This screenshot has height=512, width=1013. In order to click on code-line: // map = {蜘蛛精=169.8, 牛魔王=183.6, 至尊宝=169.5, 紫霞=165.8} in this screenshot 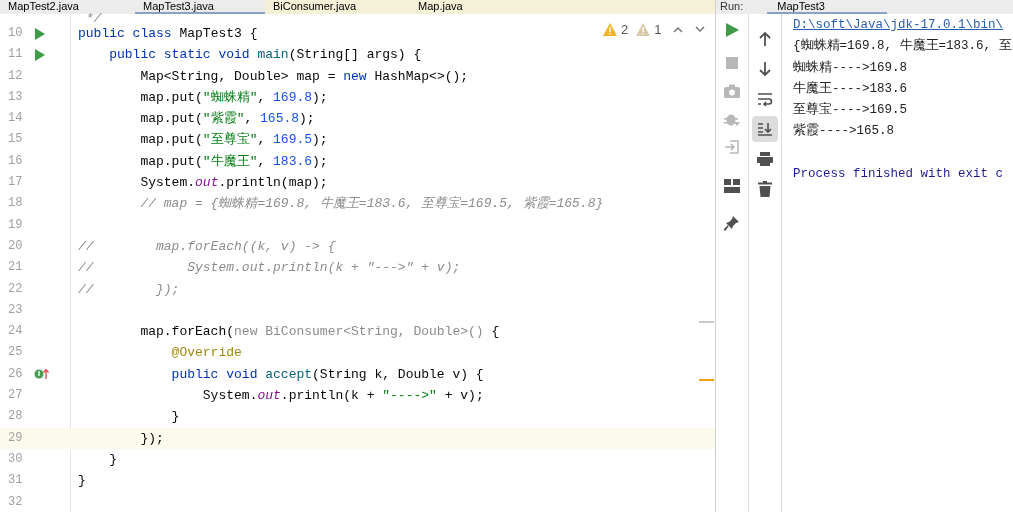, I will do `click(371, 204)`.